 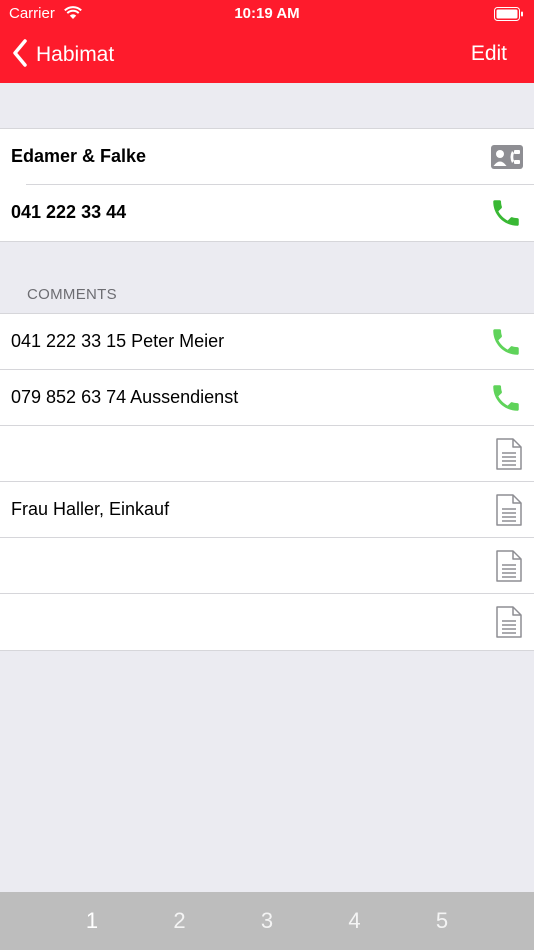 I want to click on status-bar: Carrier 10:19 AM, so click(x=267, y=14).